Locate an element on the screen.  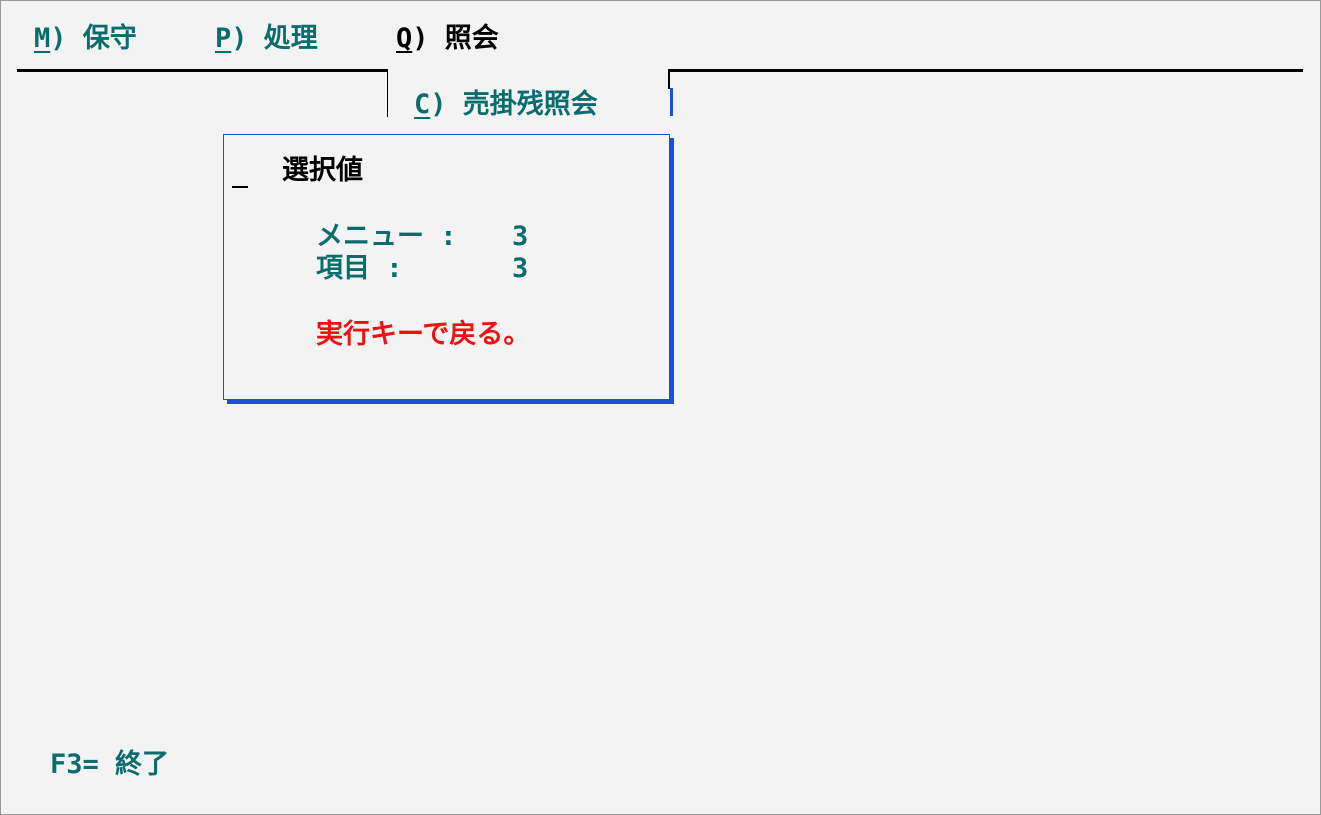
submenu-item-receivables-inquiry: C) 売掛残照会 is located at coordinates (506, 105).